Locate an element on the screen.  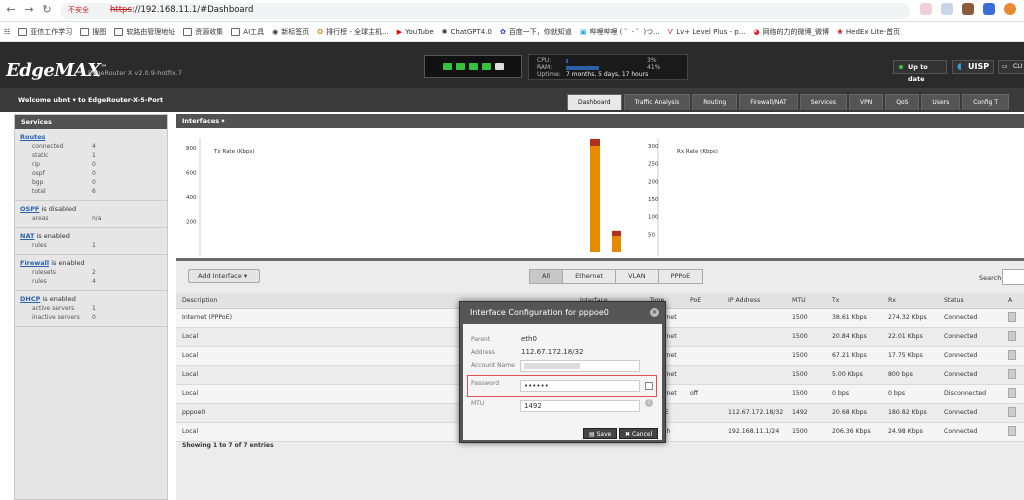
bookmark-item: ◕ 网络的力的微博_微博 is located at coordinates (791, 32).